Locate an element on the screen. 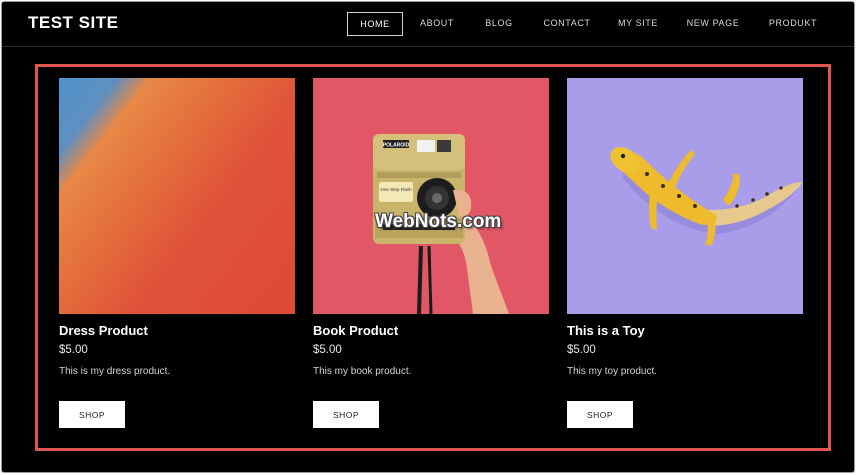 This screenshot has height=475, width=858. nav-item-blog: BLOG is located at coordinates (499, 23).